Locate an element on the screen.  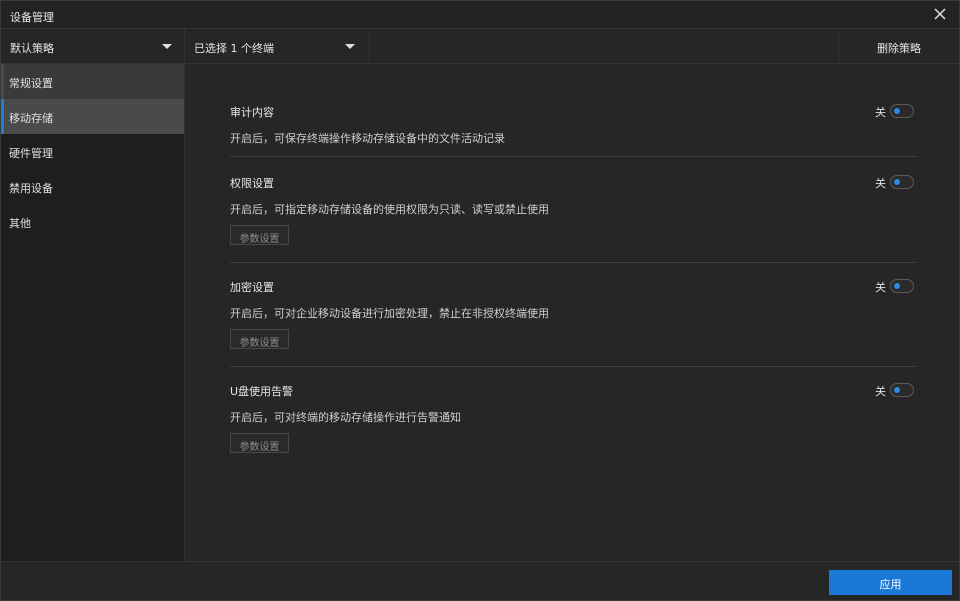
audit-toggle: 关 is located at coordinates (884, 111).